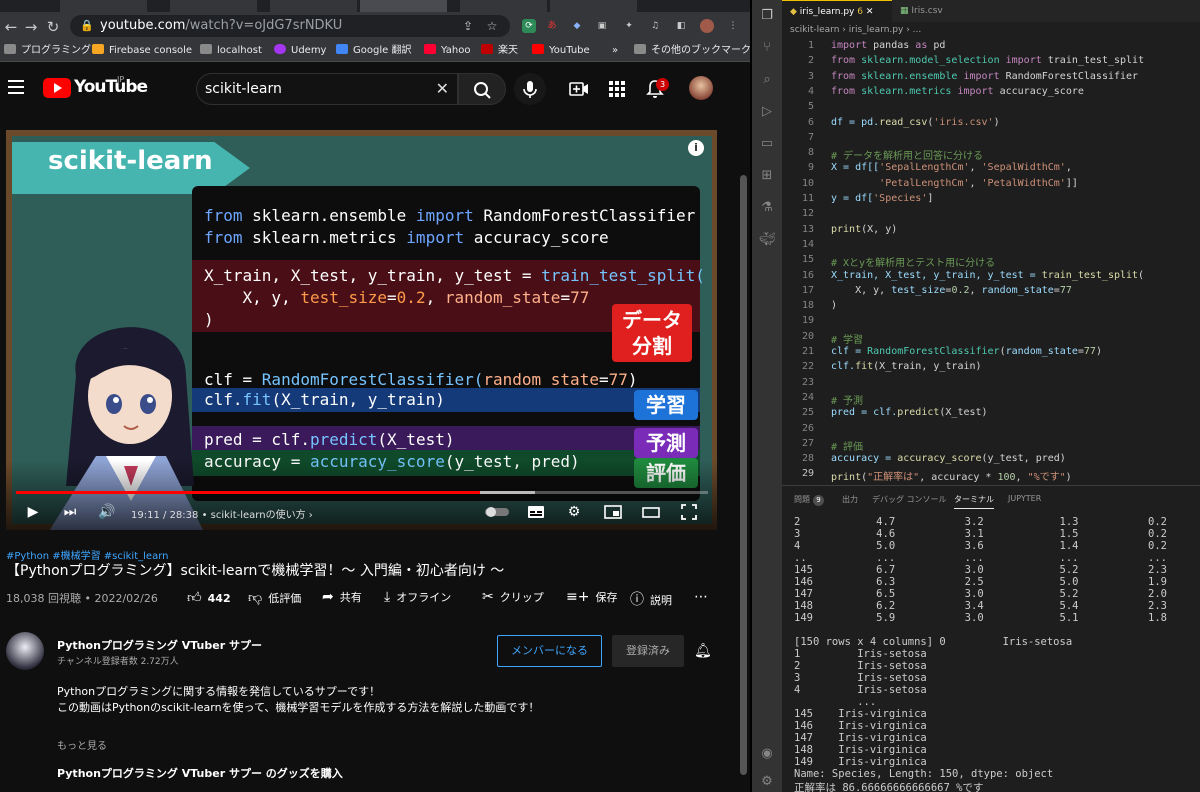  I want to click on code-line: X = df[['SepalLengthCm', 'SepalWidthCm',, so click(951, 167).